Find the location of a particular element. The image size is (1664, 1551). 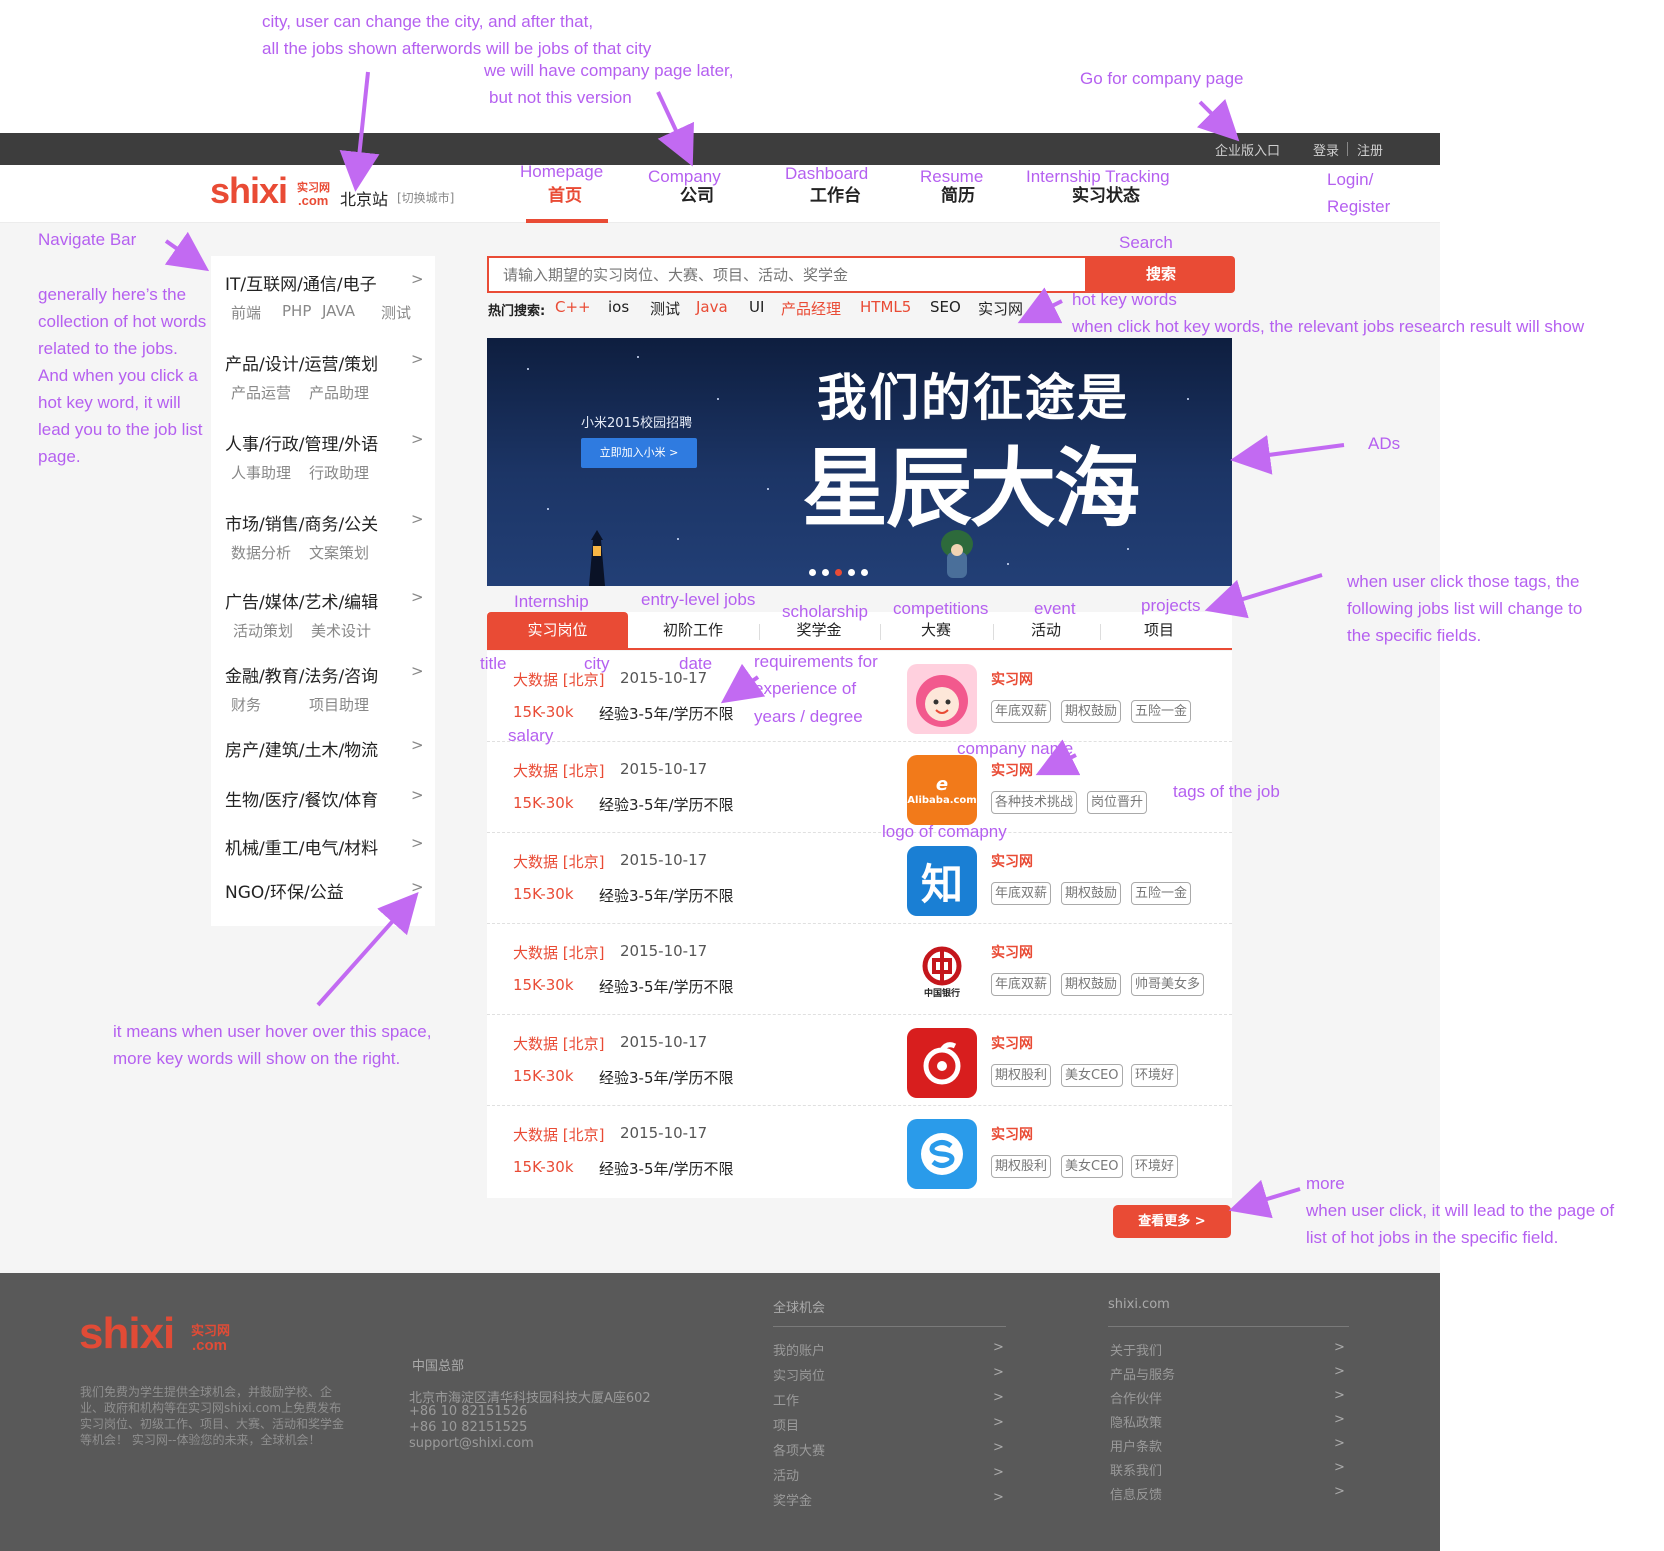

footer-link: 合作伙伴 is located at coordinates (1136, 1397).